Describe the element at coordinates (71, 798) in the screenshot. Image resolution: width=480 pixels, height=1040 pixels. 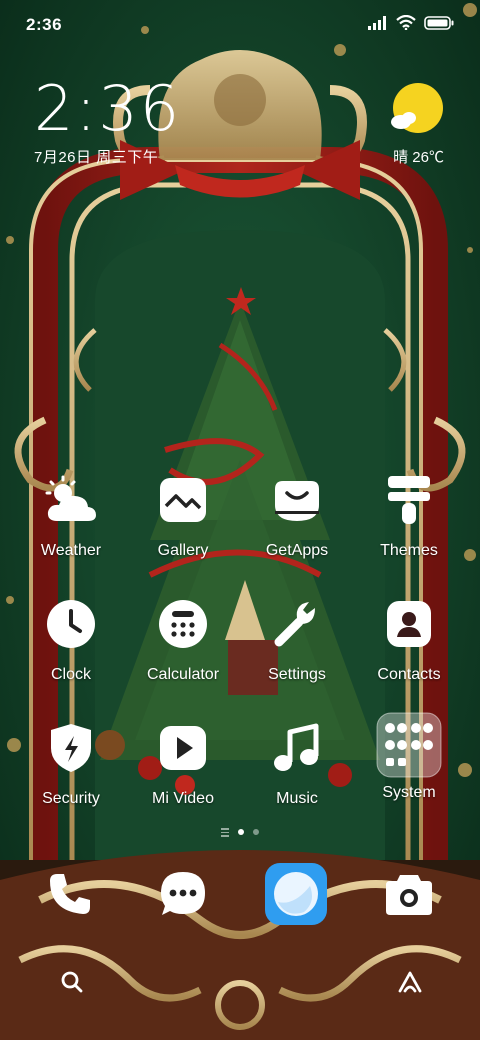
I see `app-label: Security` at that location.